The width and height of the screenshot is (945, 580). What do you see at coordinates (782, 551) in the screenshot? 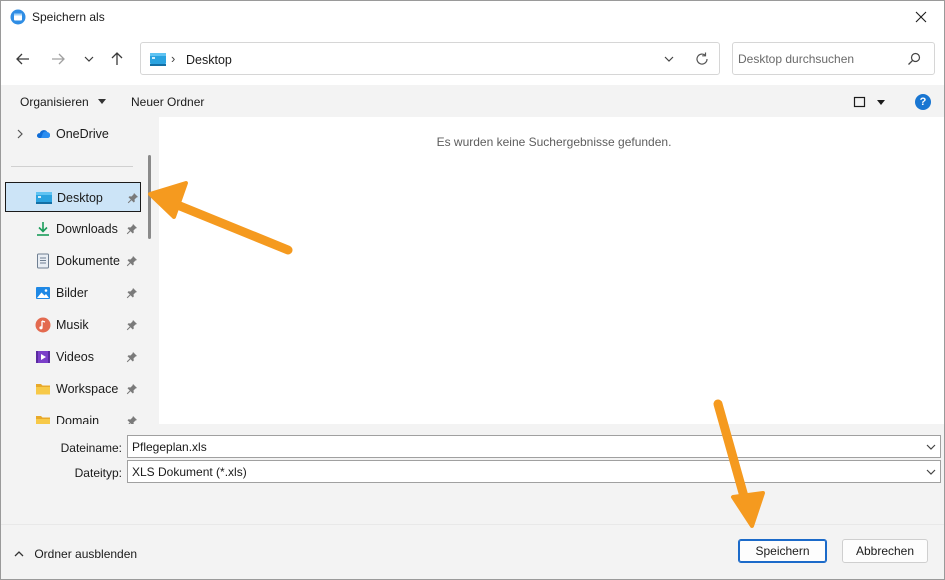
I see `save-button: Speichern` at bounding box center [782, 551].